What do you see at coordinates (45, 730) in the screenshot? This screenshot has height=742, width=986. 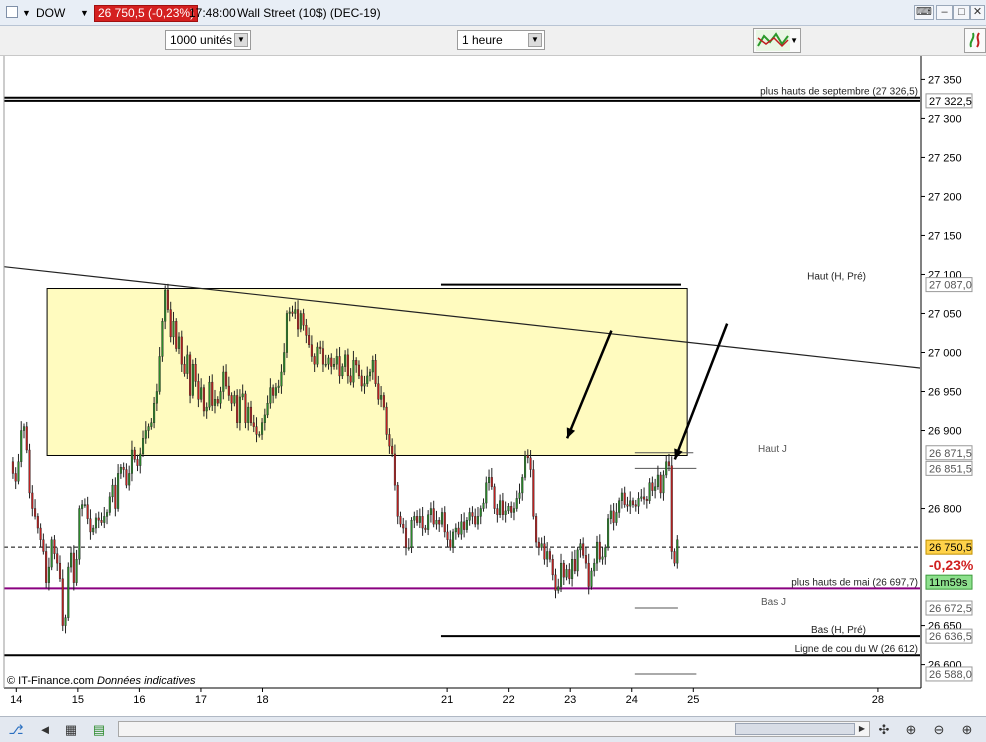 I see `back-icon: ◄` at bounding box center [45, 730].